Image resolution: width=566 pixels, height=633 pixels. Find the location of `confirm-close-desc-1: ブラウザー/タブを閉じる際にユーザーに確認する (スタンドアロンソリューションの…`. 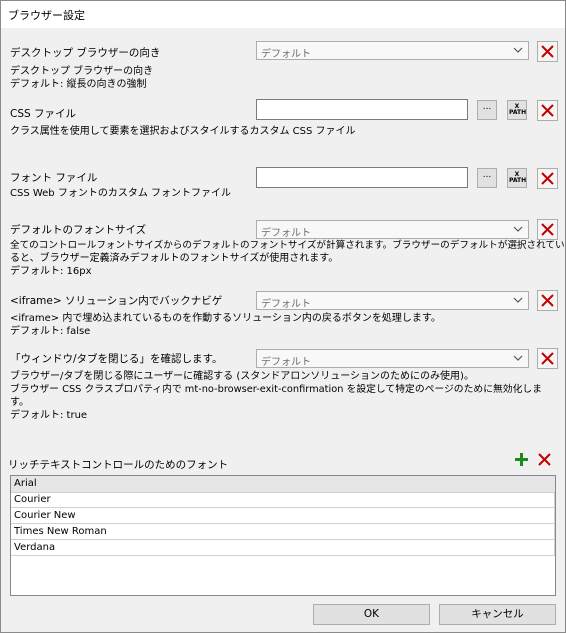

confirm-close-desc-1: ブラウザー/タブを閉じる際にユーザーに確認する (スタンドアロンソリューションの… is located at coordinates (242, 376).